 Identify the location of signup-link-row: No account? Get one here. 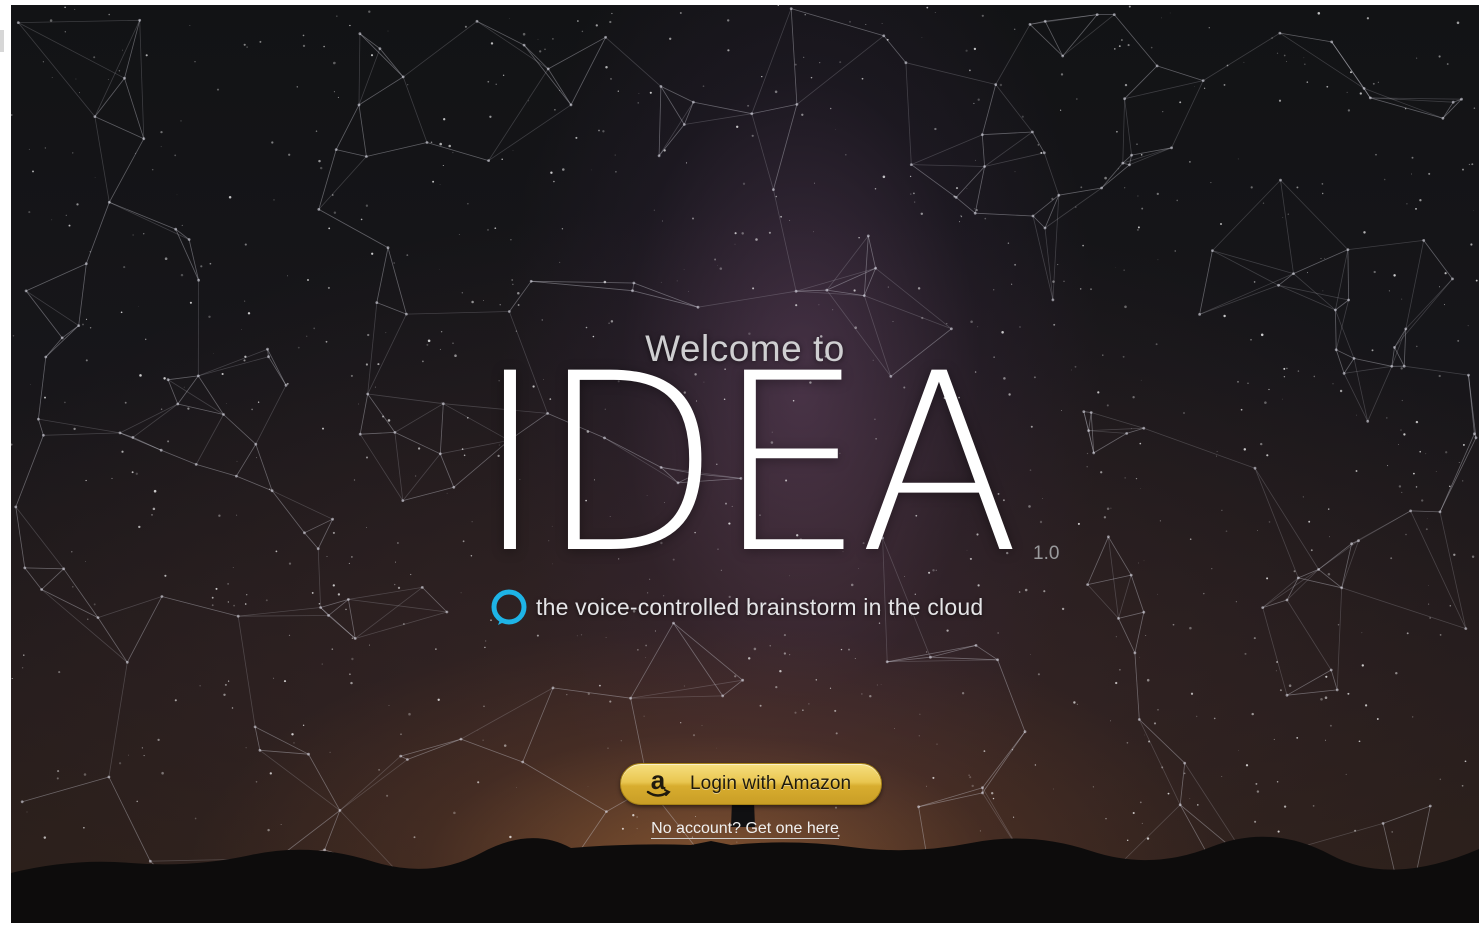
(745, 829).